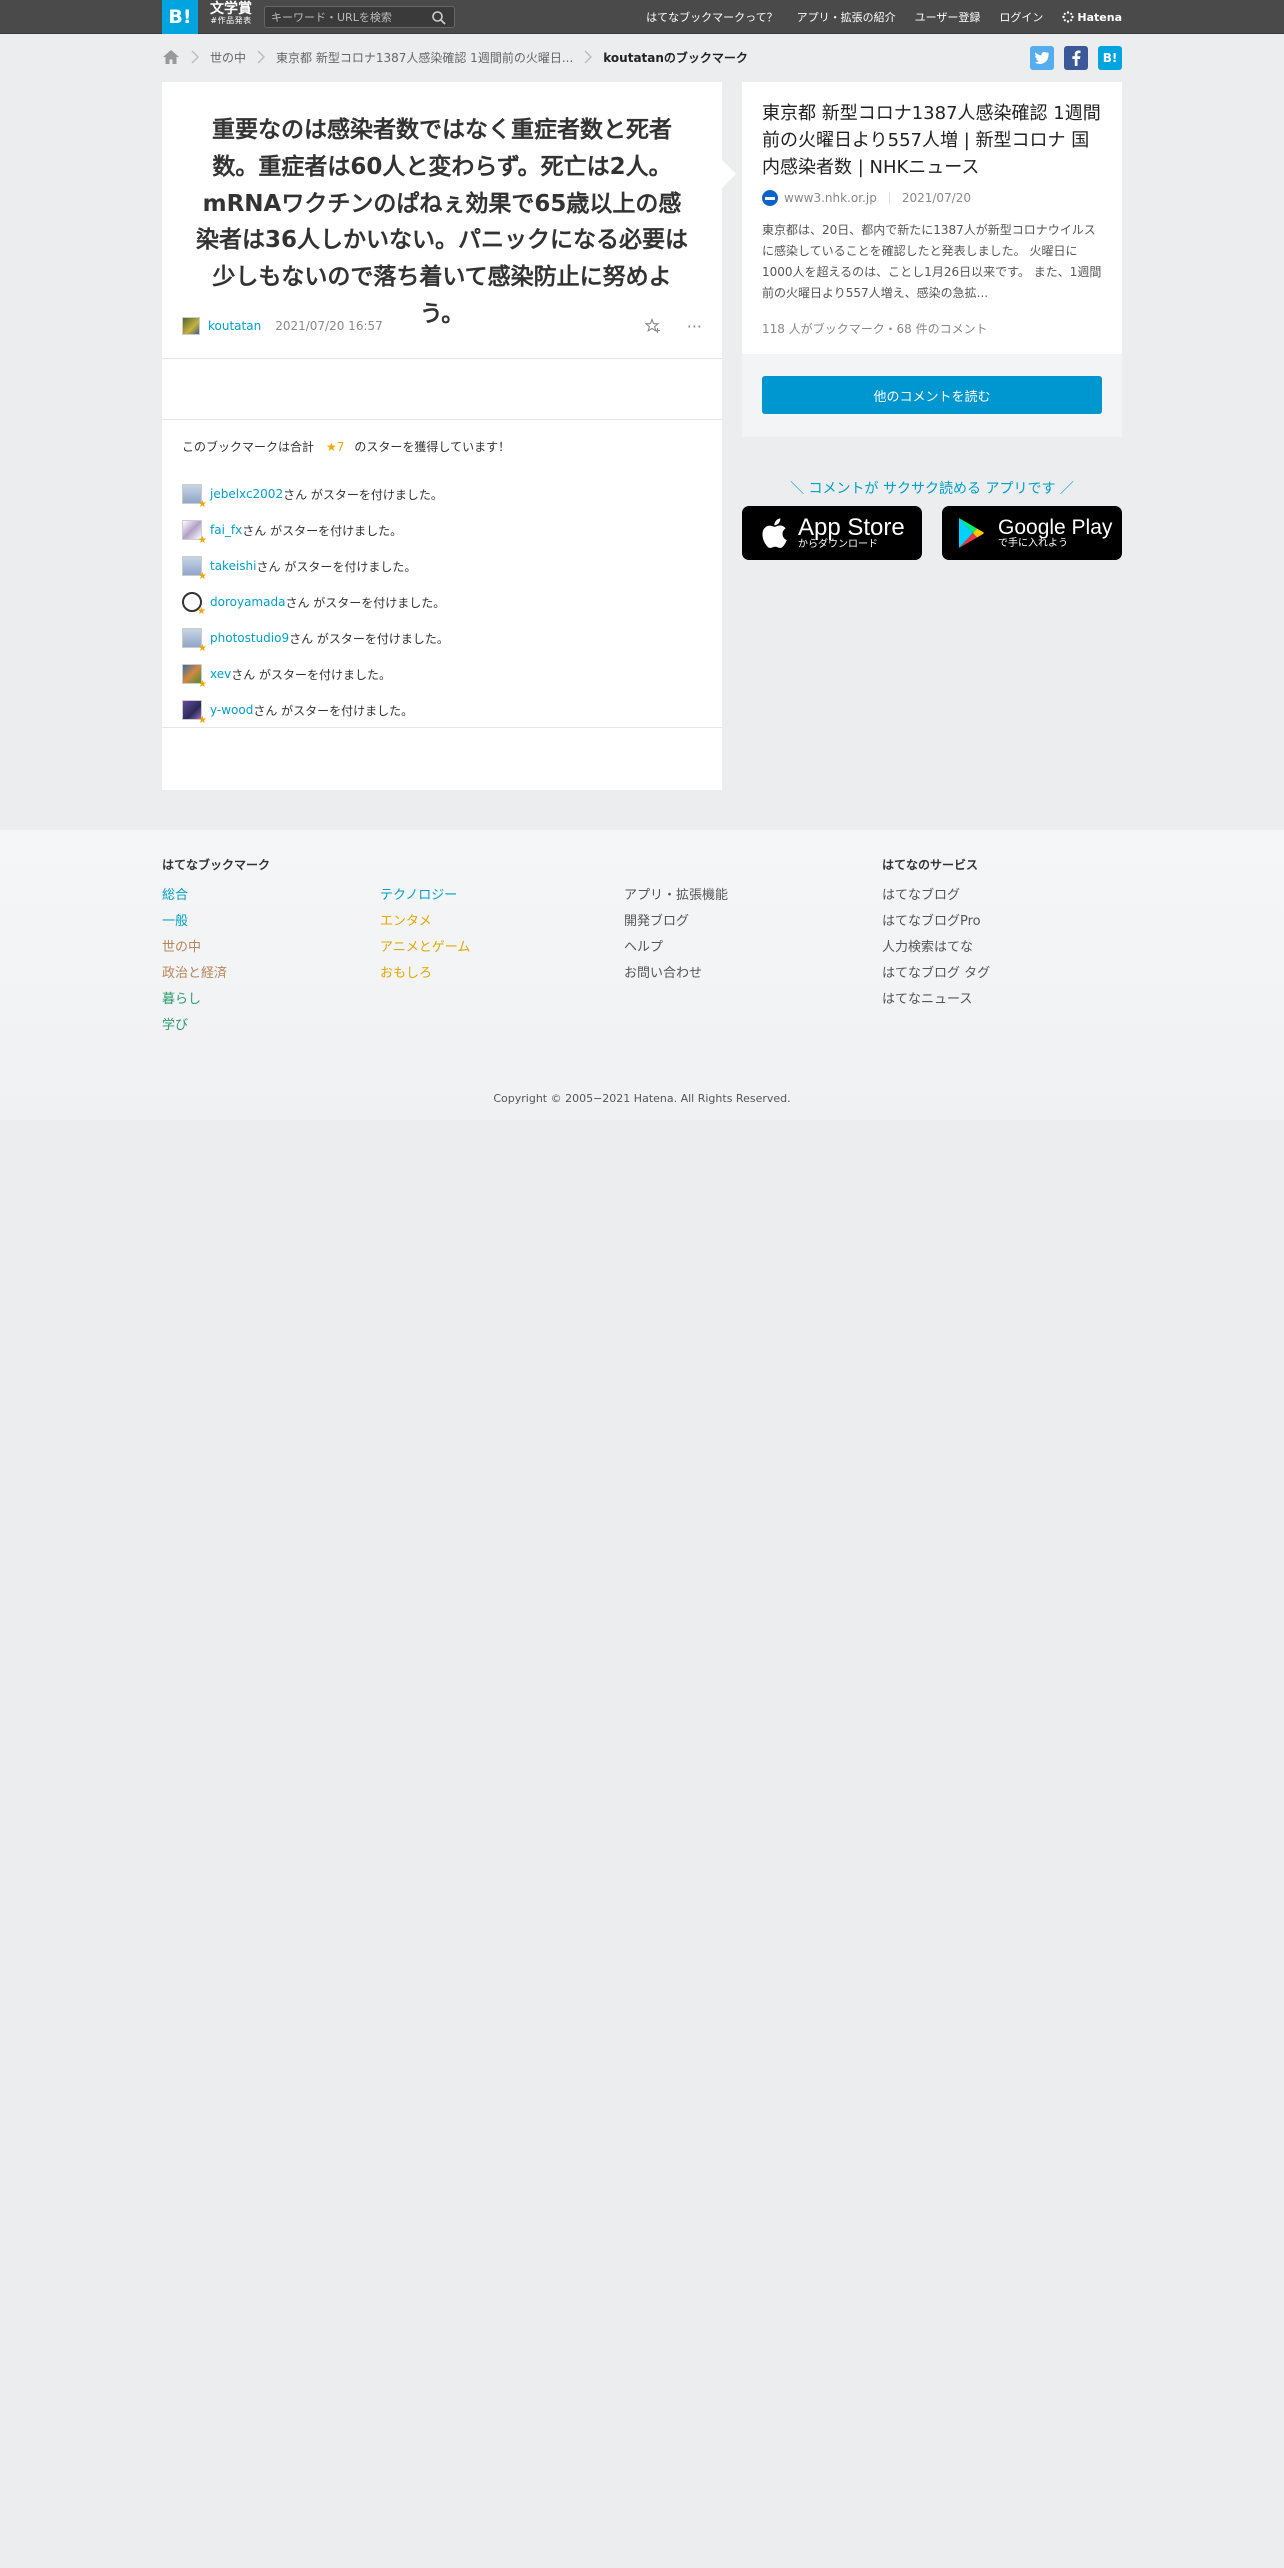 The width and height of the screenshot is (1284, 2568). I want to click on star-user-link: fai_fx, so click(226, 530).